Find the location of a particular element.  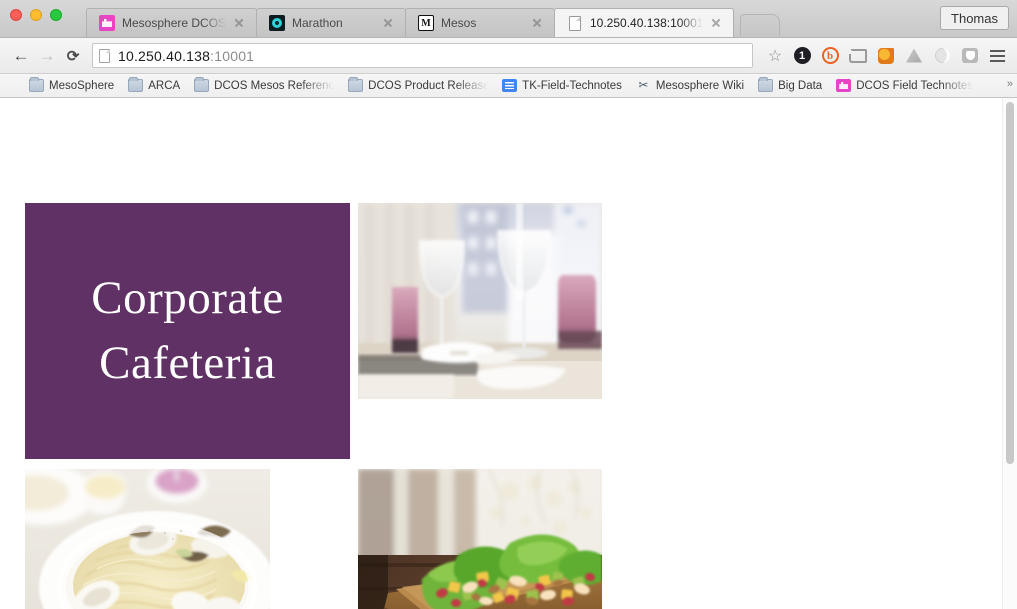

url-port: :10001 is located at coordinates (232, 55).